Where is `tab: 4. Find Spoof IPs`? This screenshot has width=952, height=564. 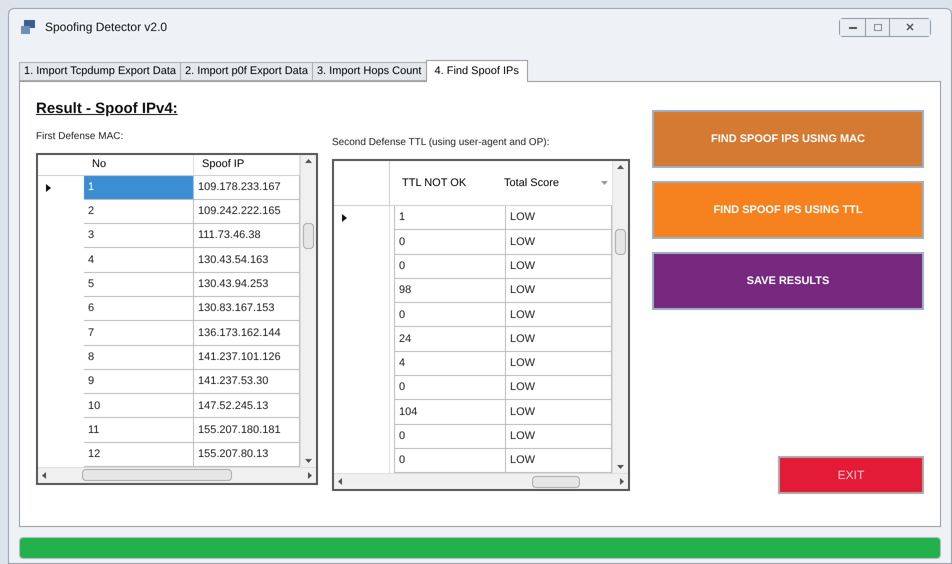 tab: 4. Find Spoof IPs is located at coordinates (477, 71).